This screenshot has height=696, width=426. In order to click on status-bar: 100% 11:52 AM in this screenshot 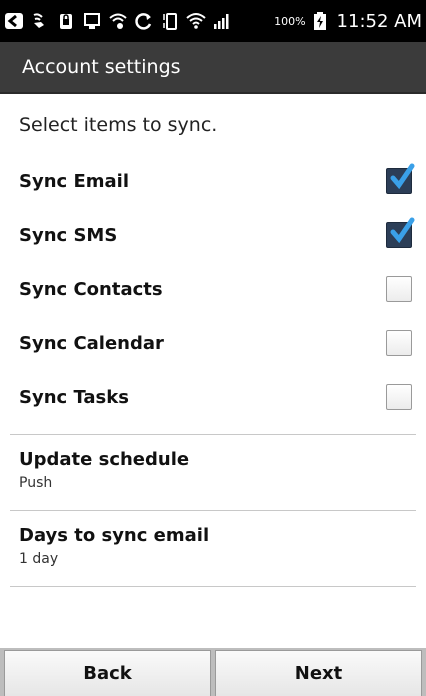, I will do `click(213, 21)`.